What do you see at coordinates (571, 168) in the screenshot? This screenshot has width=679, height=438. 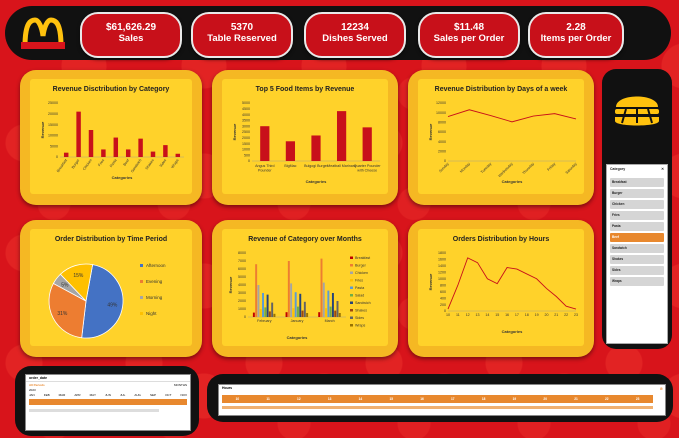 I see `x-tick-label: Saturday` at bounding box center [571, 168].